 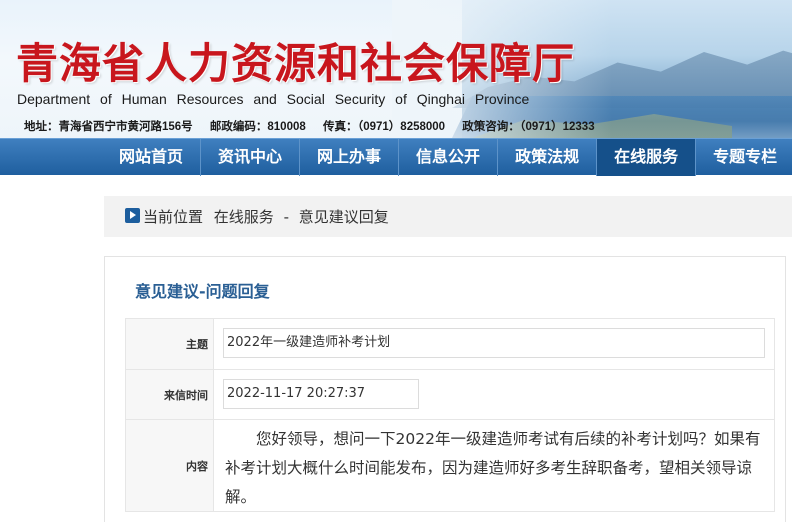 What do you see at coordinates (528, 127) in the screenshot?
I see `consult-phone-text: 政策咨询：（0971）12333` at bounding box center [528, 127].